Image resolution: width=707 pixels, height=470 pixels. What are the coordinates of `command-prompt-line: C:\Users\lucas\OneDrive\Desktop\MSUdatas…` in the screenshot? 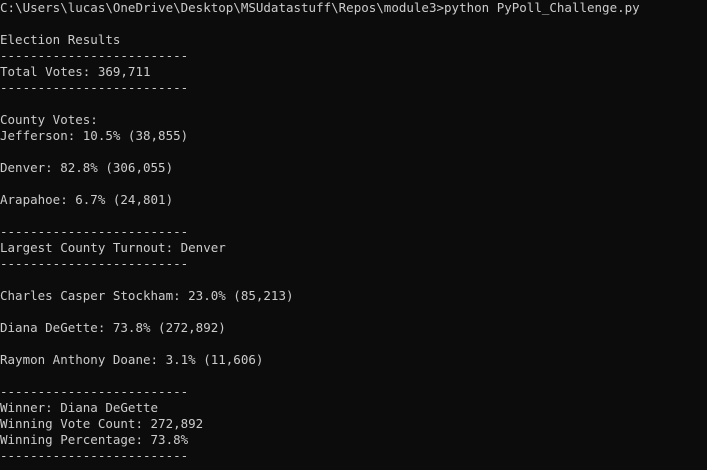 It's located at (320, 7).